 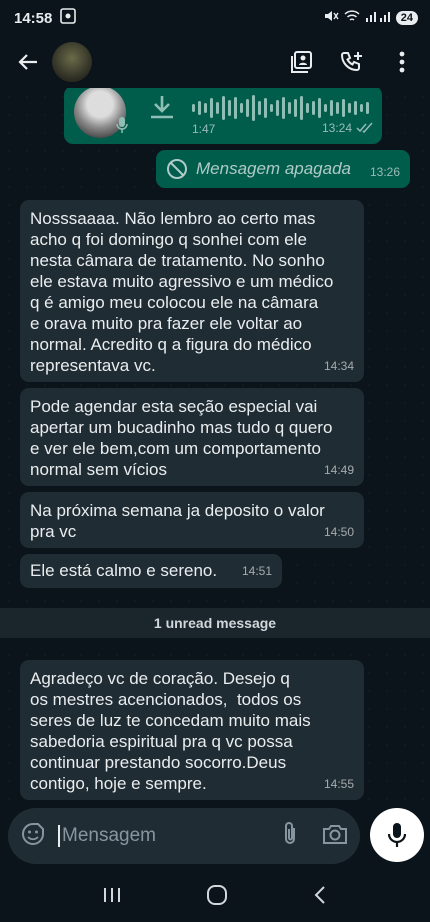 I want to click on download-icon, so click(x=162, y=109).